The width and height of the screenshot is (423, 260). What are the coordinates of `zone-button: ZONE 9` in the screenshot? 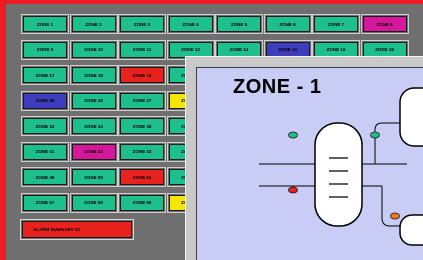 It's located at (45, 49).